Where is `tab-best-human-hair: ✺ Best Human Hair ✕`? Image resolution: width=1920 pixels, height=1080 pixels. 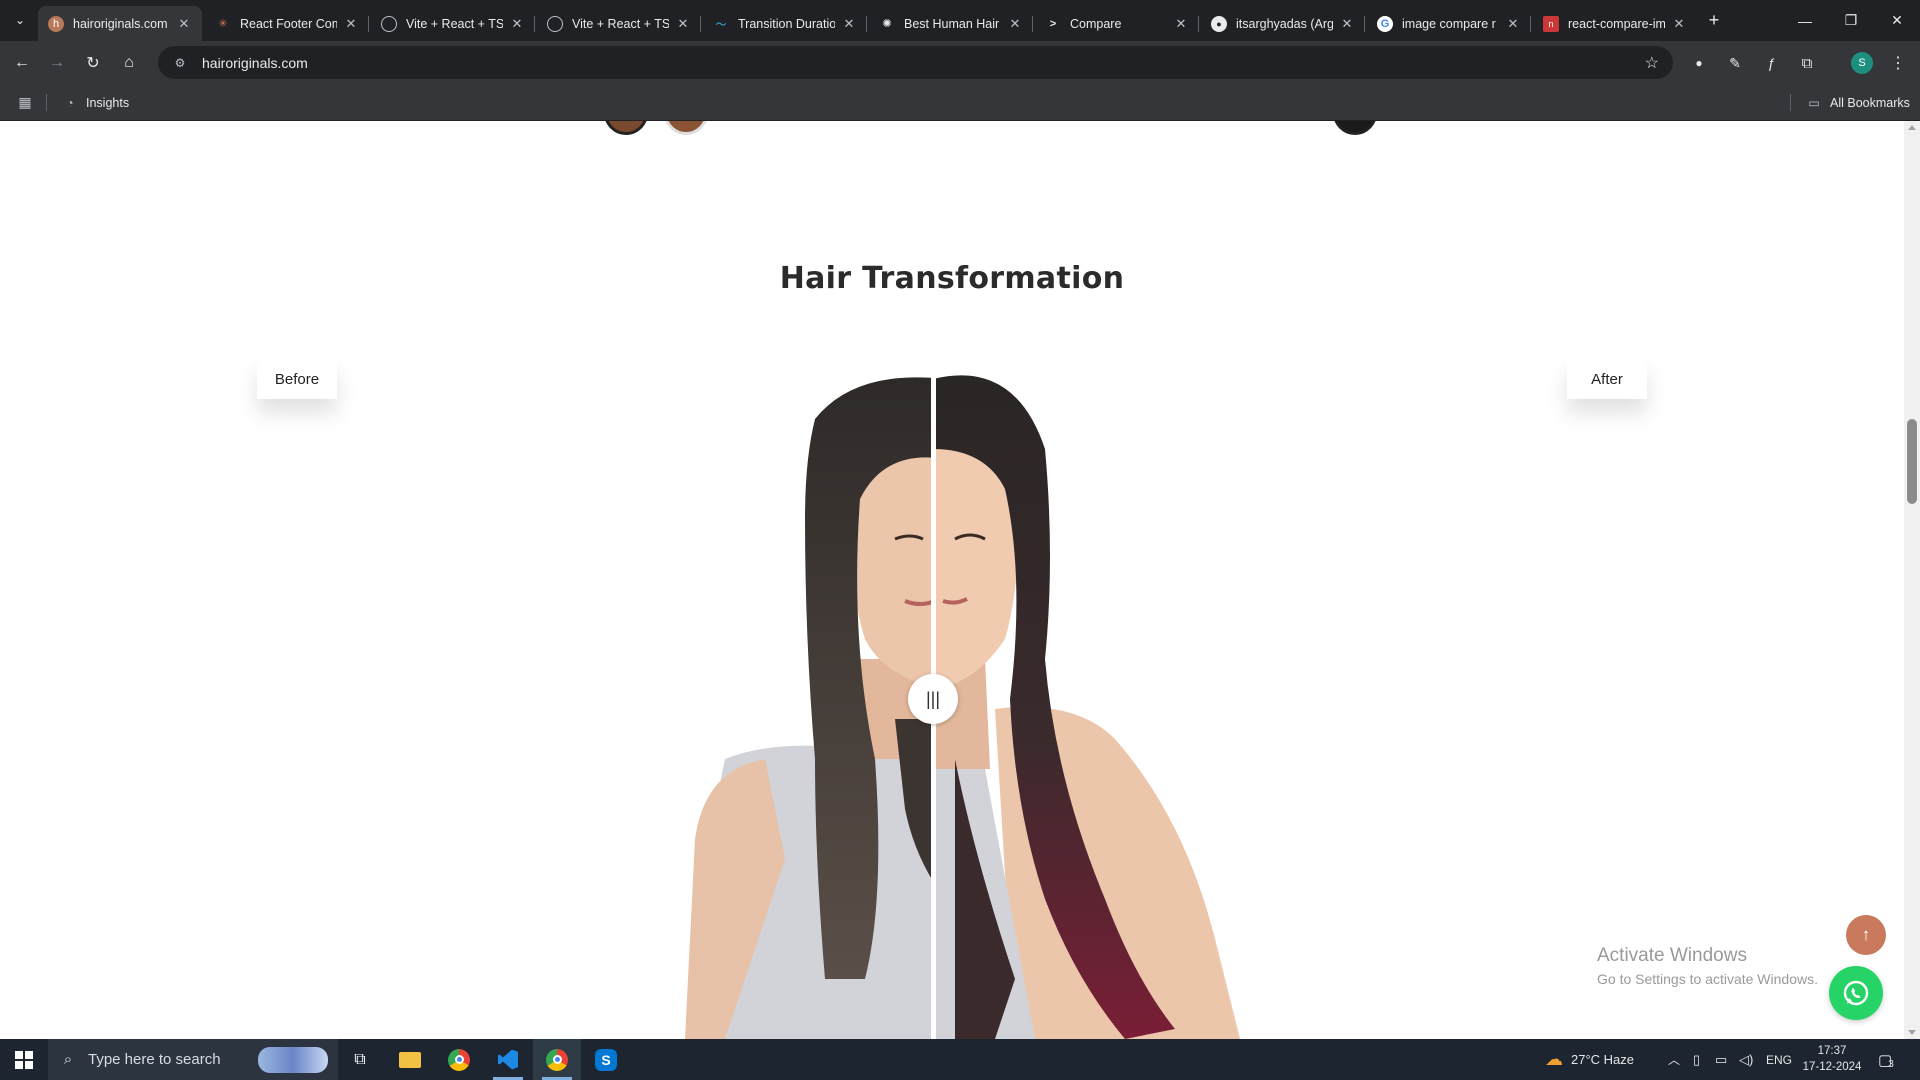 tab-best-human-hair: ✺ Best Human Hair ✕ is located at coordinates (951, 23).